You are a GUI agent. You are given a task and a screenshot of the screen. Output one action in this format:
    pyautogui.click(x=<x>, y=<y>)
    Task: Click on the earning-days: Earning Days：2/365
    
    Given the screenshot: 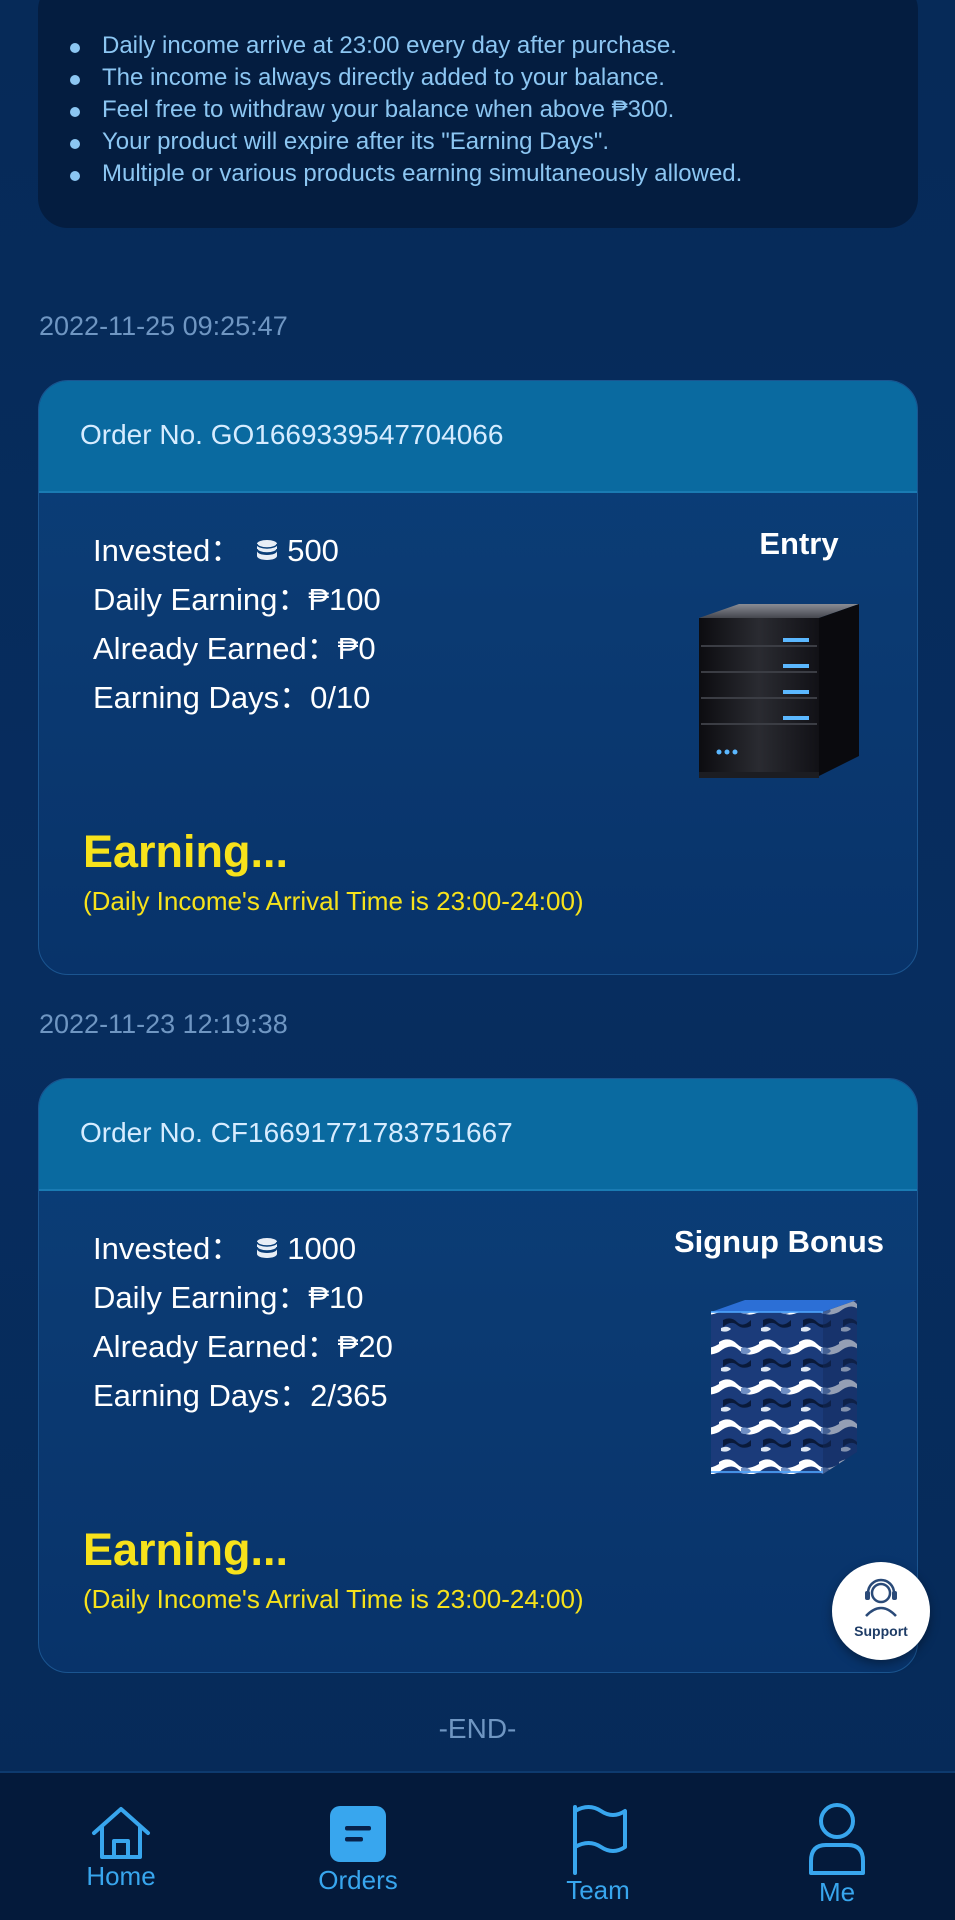 What is the action you would take?
    pyautogui.click(x=240, y=1395)
    